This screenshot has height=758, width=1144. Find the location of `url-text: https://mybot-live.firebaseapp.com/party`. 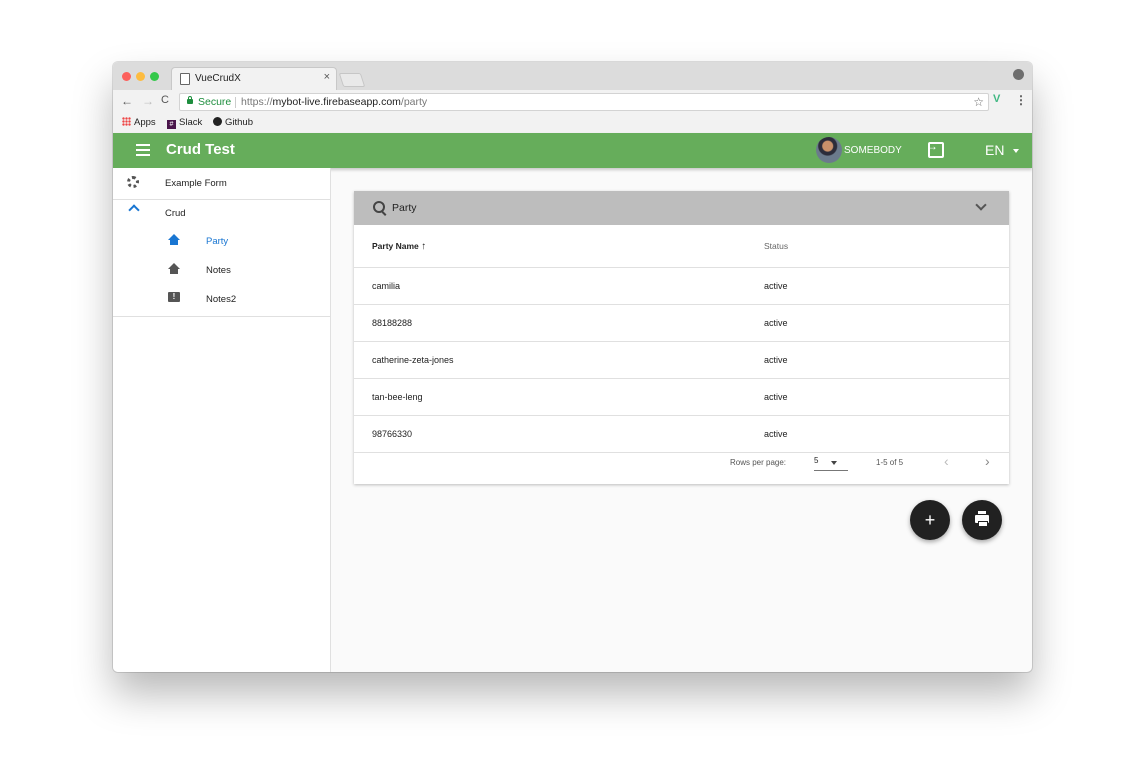

url-text: https://mybot-live.firebaseapp.com/party is located at coordinates (334, 102).